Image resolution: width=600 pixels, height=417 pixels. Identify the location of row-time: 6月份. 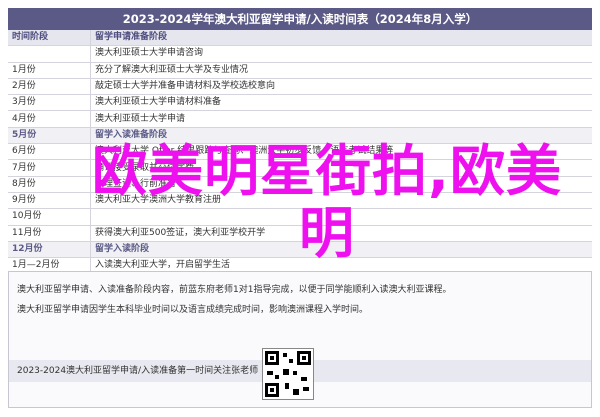
(49, 152).